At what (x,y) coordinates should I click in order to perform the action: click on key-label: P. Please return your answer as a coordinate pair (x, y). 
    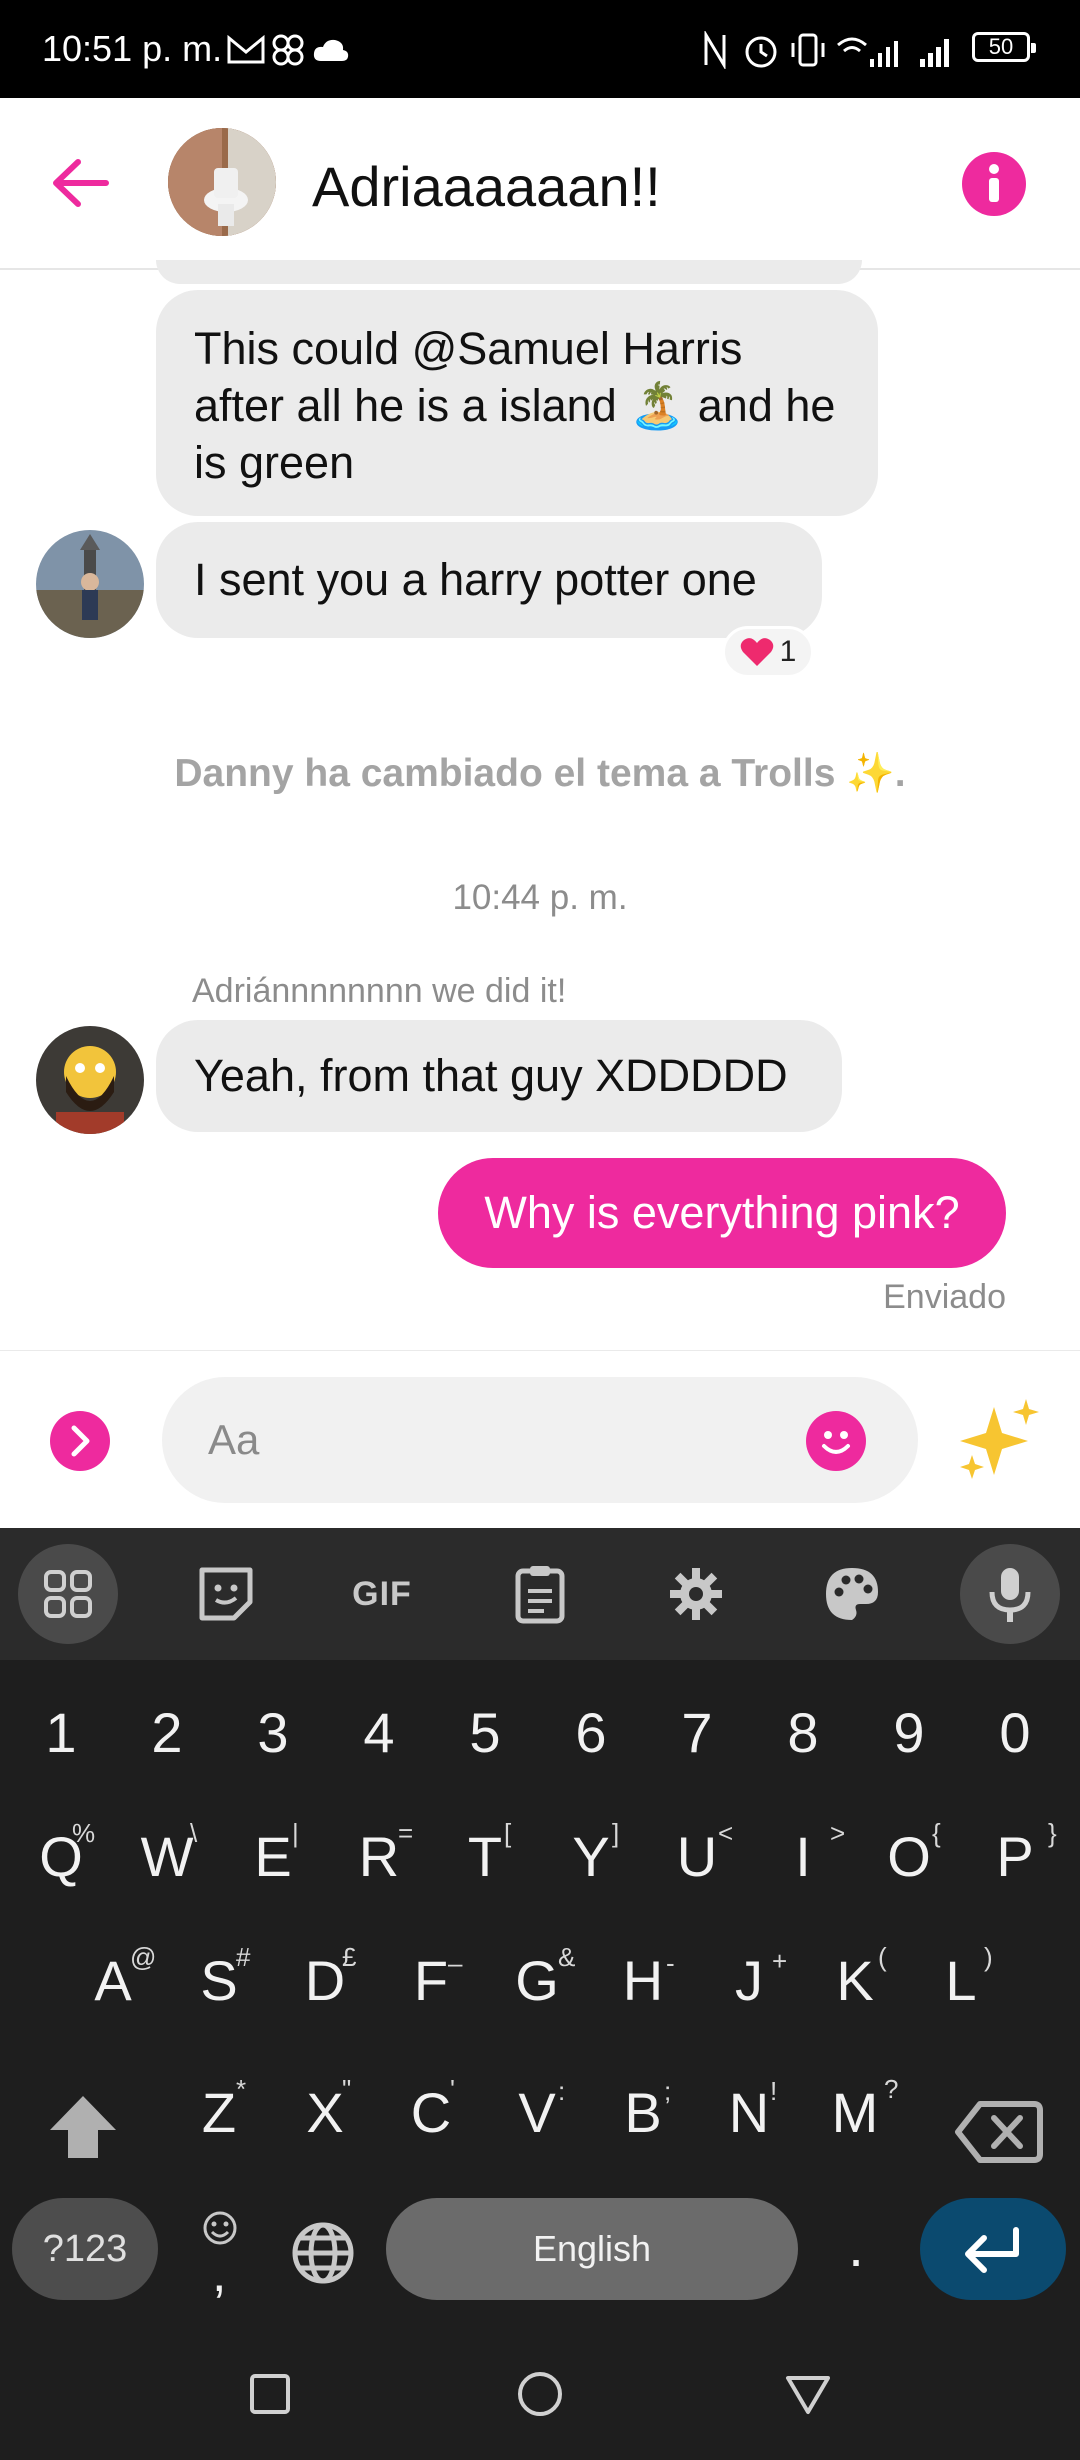
    Looking at the image, I should click on (1015, 1856).